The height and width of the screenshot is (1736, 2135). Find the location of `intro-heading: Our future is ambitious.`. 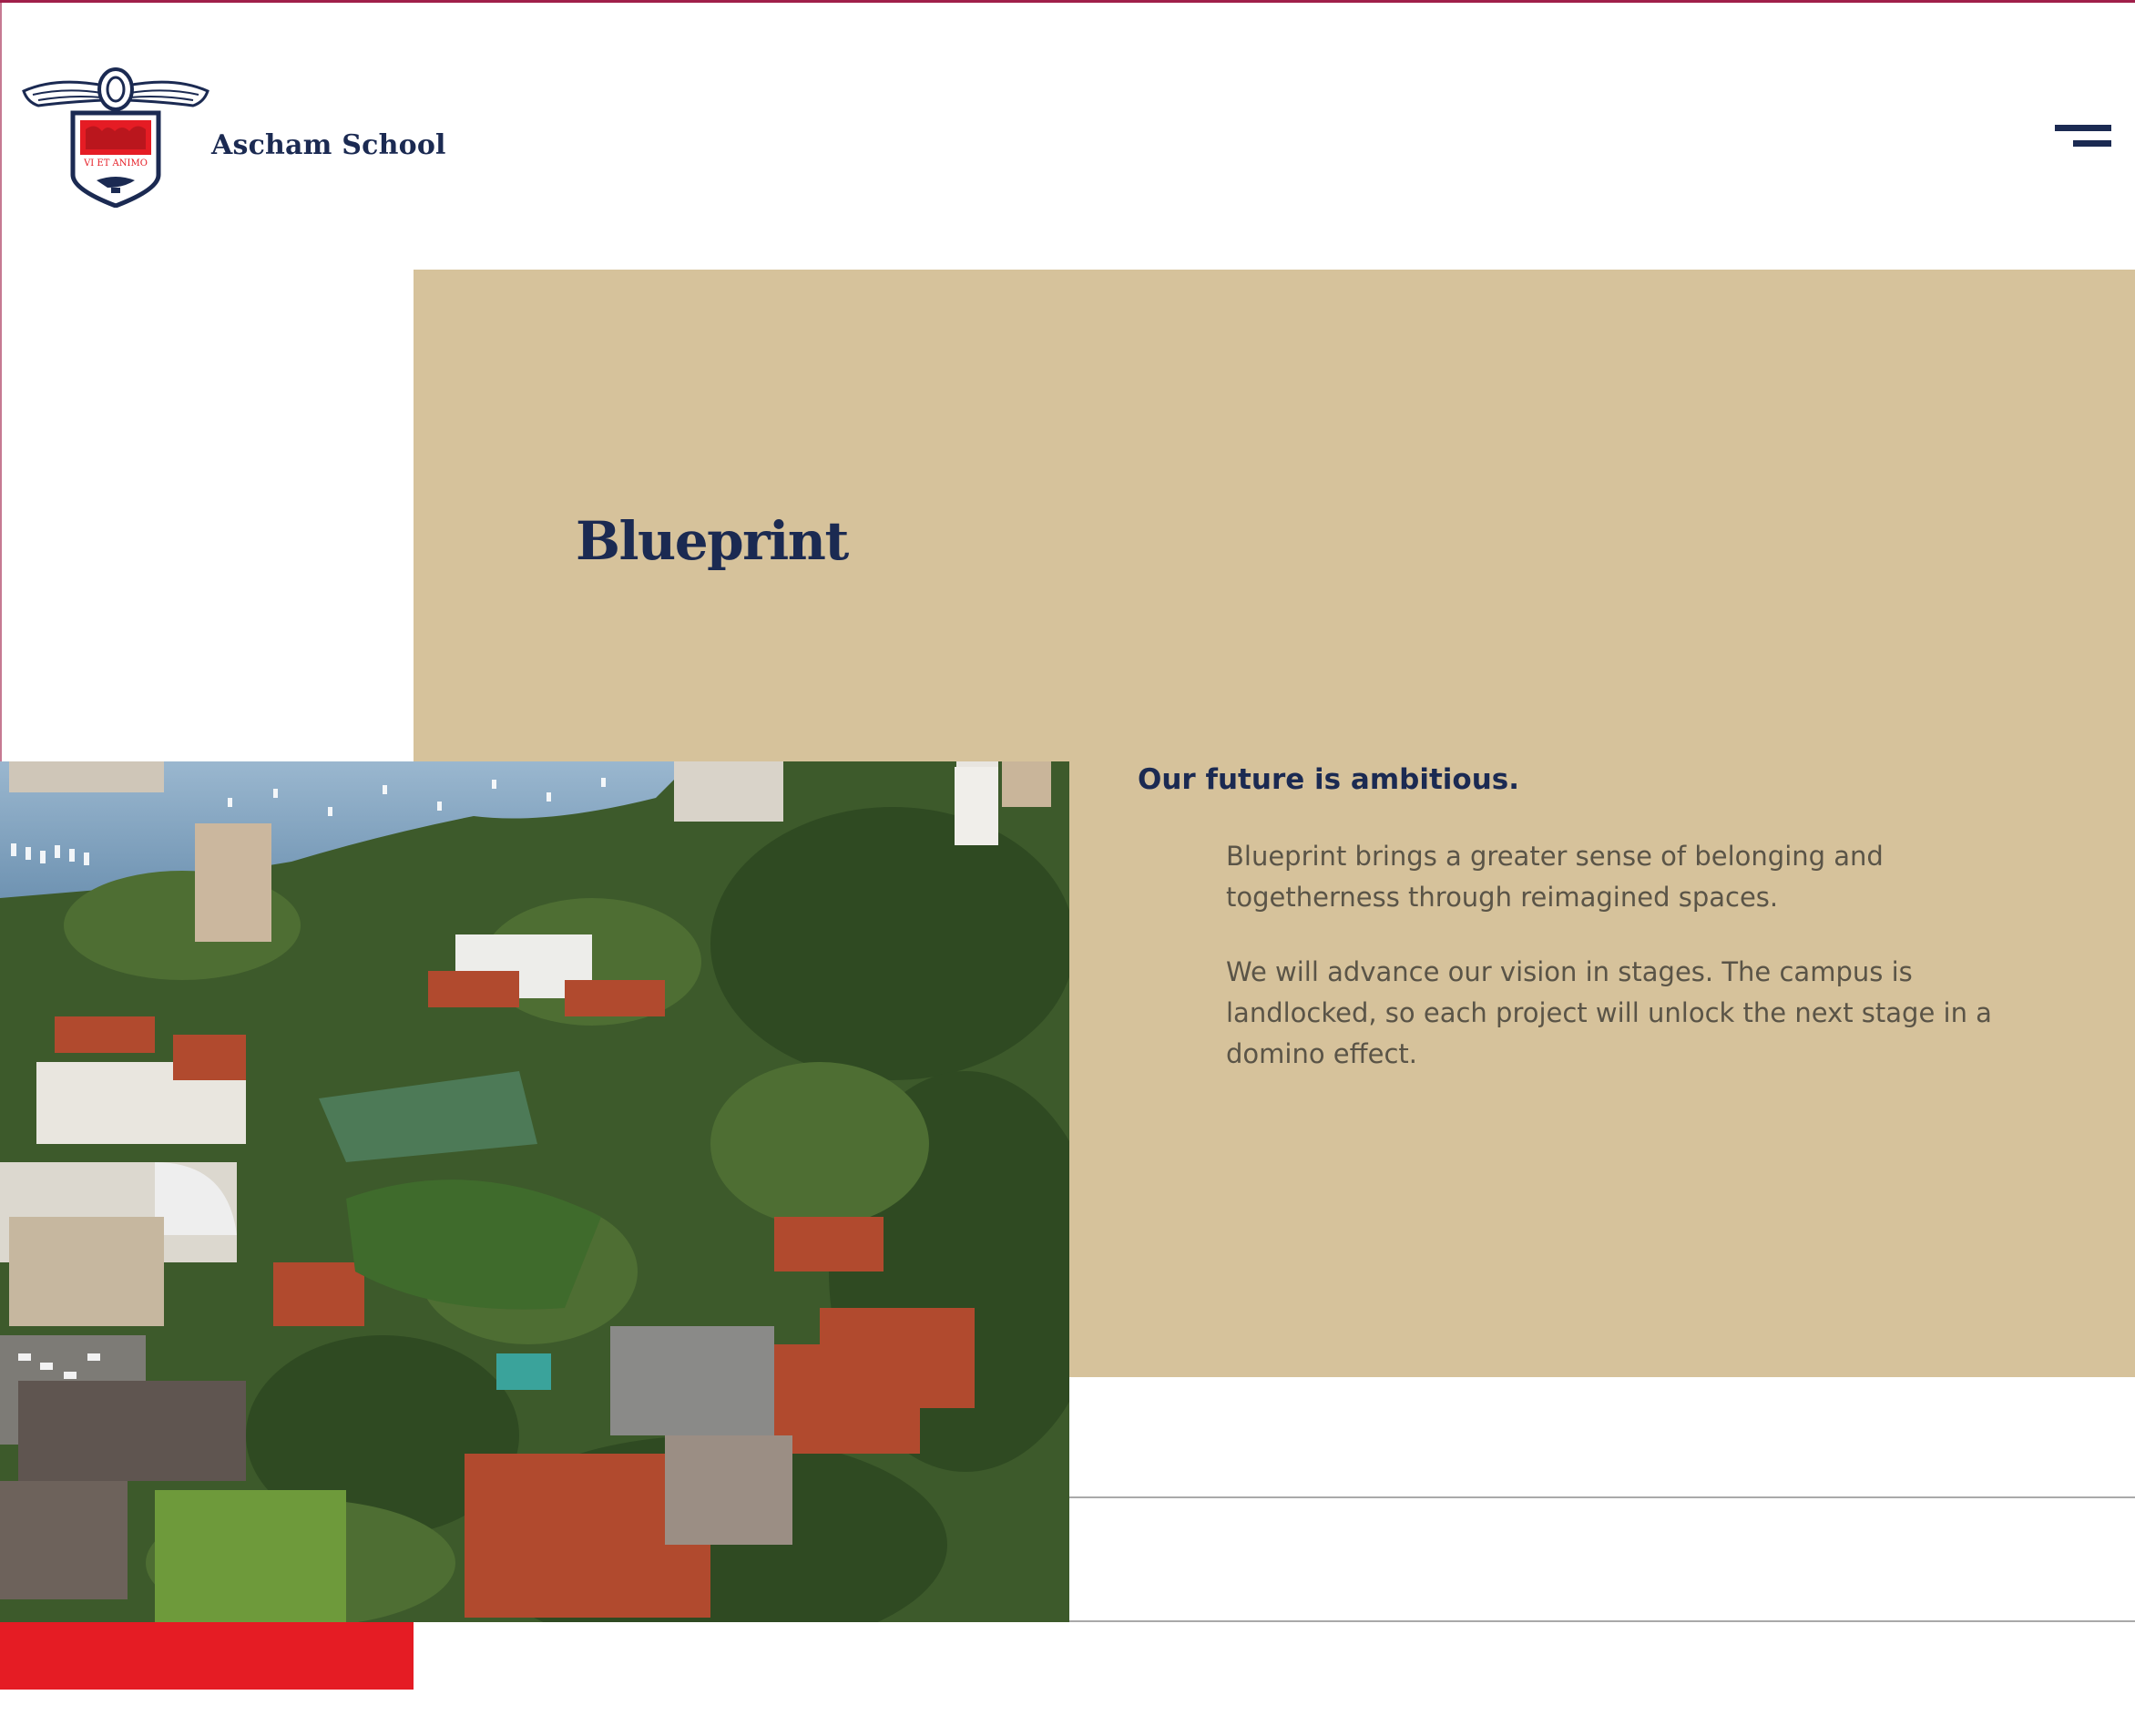

intro-heading: Our future is ambitious. is located at coordinates (1328, 779).